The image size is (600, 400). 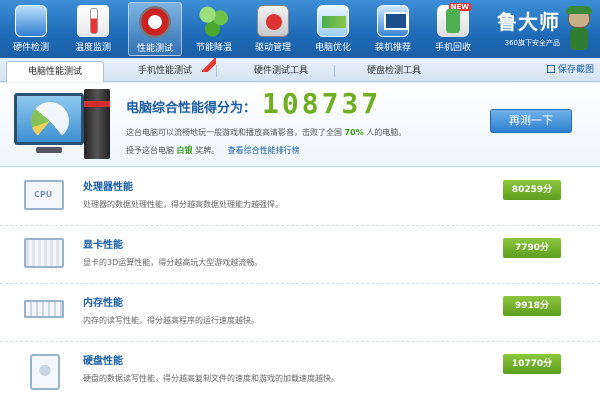 I want to click on driver-icon, so click(x=273, y=21).